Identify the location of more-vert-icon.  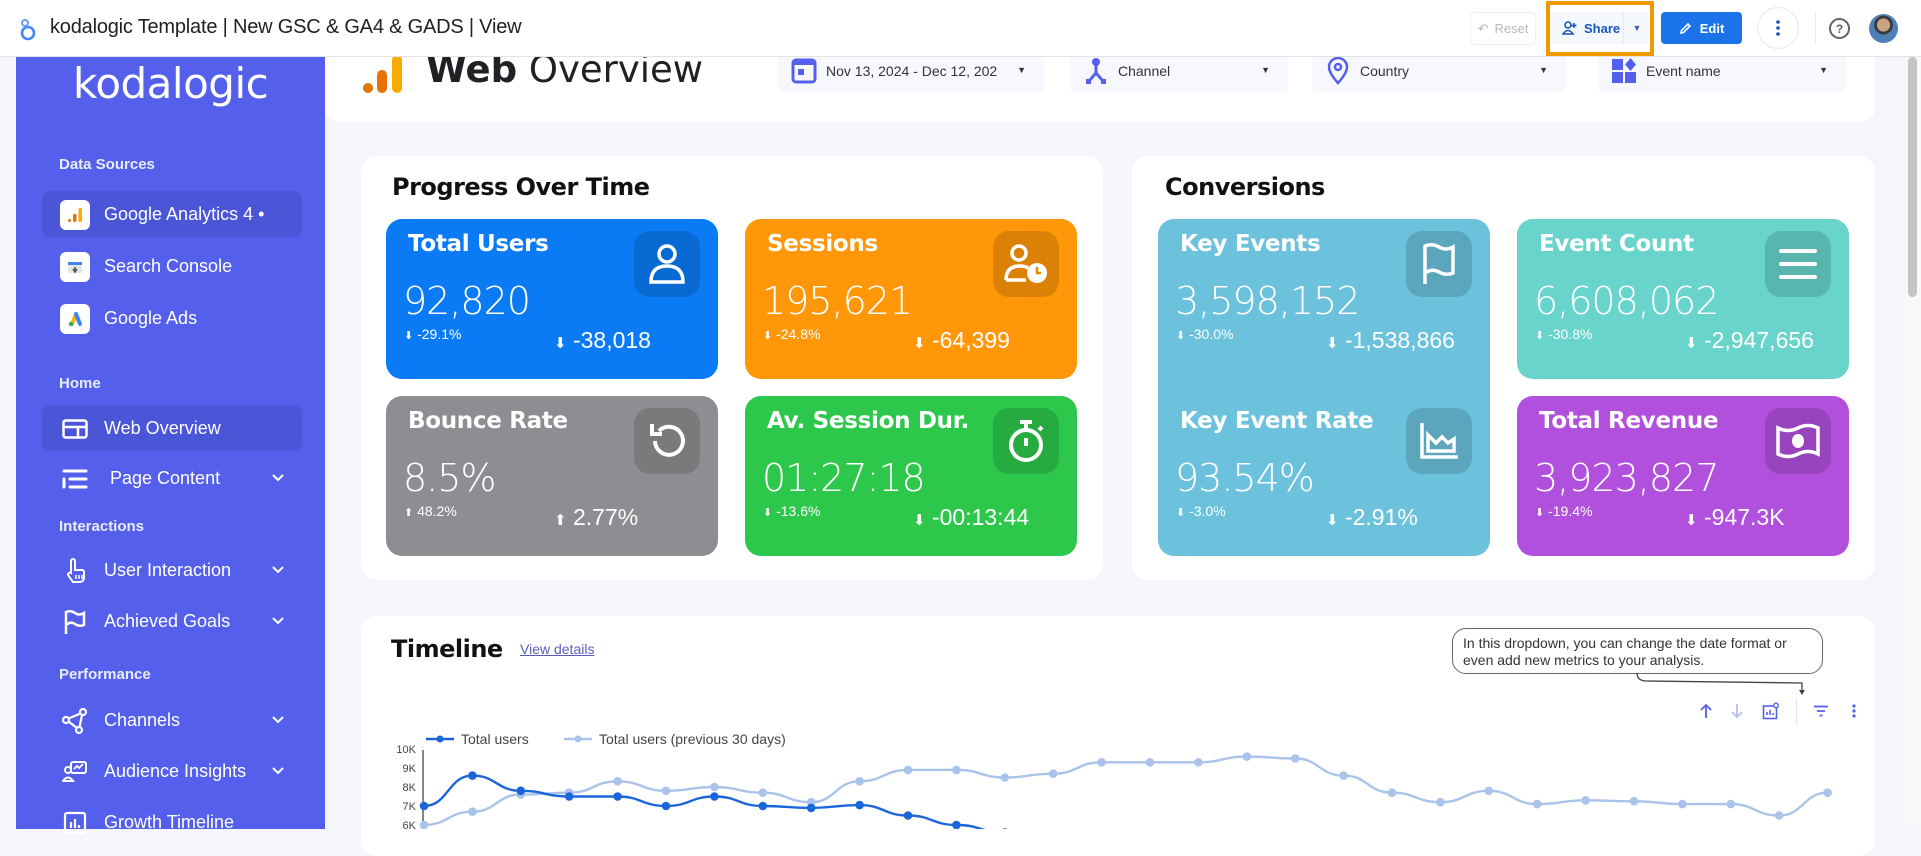
(1854, 711).